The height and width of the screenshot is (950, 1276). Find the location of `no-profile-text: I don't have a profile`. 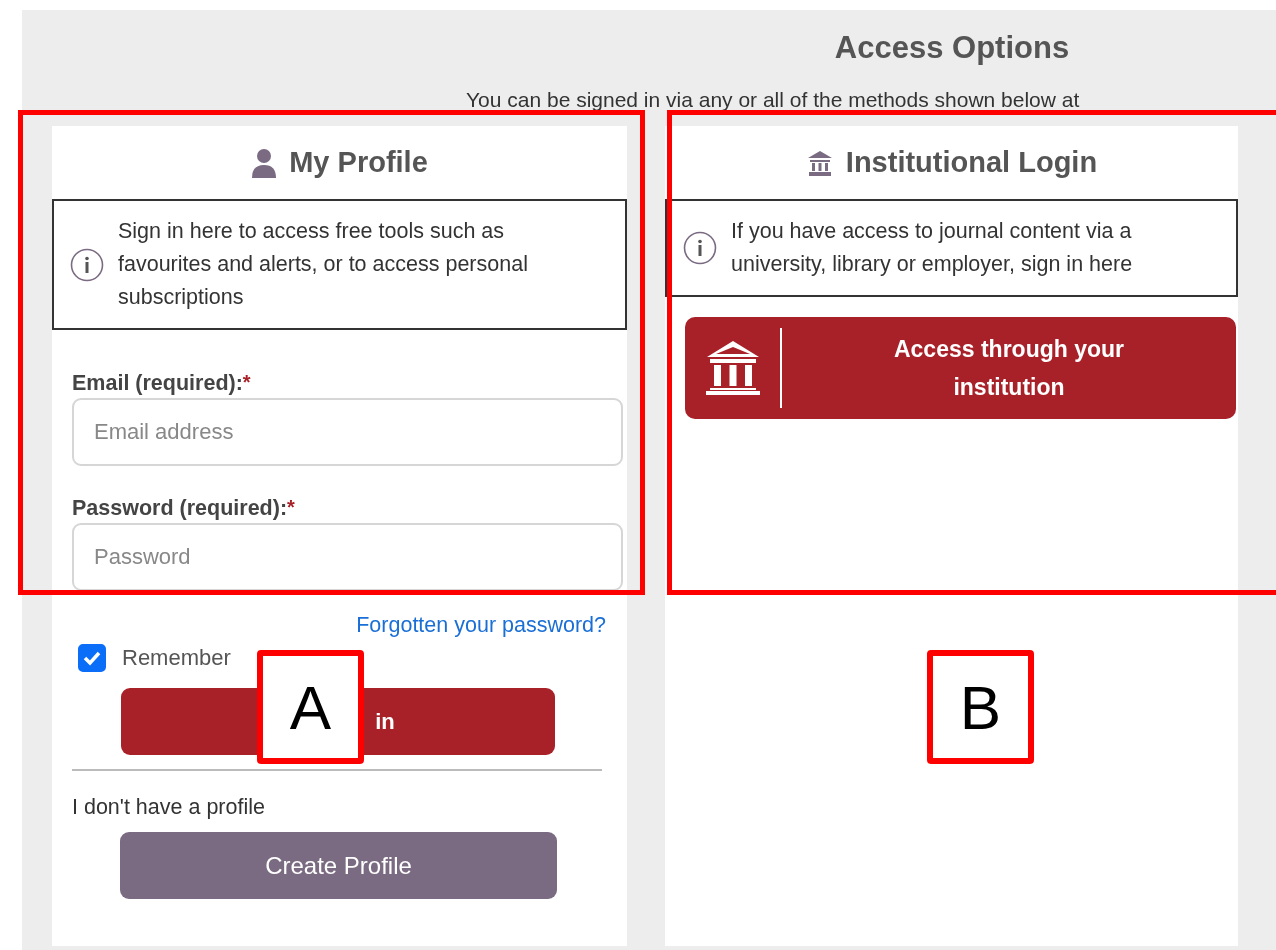

no-profile-text: I don't have a profile is located at coordinates (168, 807).